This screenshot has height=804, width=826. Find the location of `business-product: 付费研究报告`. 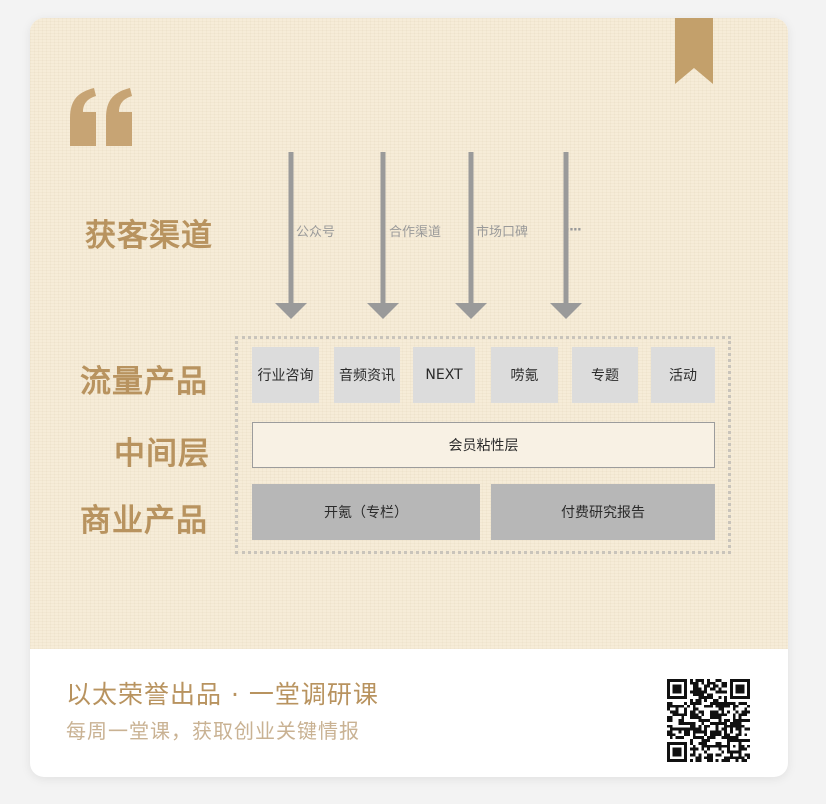

business-product: 付费研究报告 is located at coordinates (603, 512).